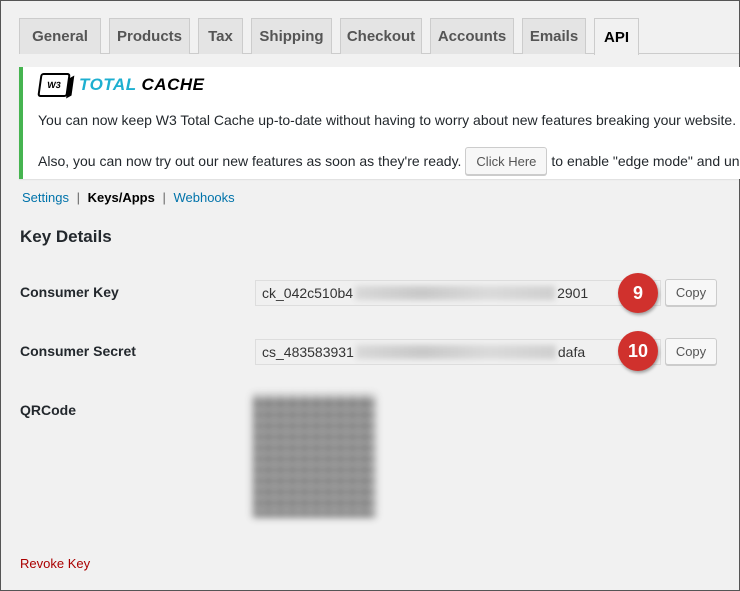 The height and width of the screenshot is (591, 740). I want to click on consumer-key-field: ck_042c510b4 2901, so click(458, 293).